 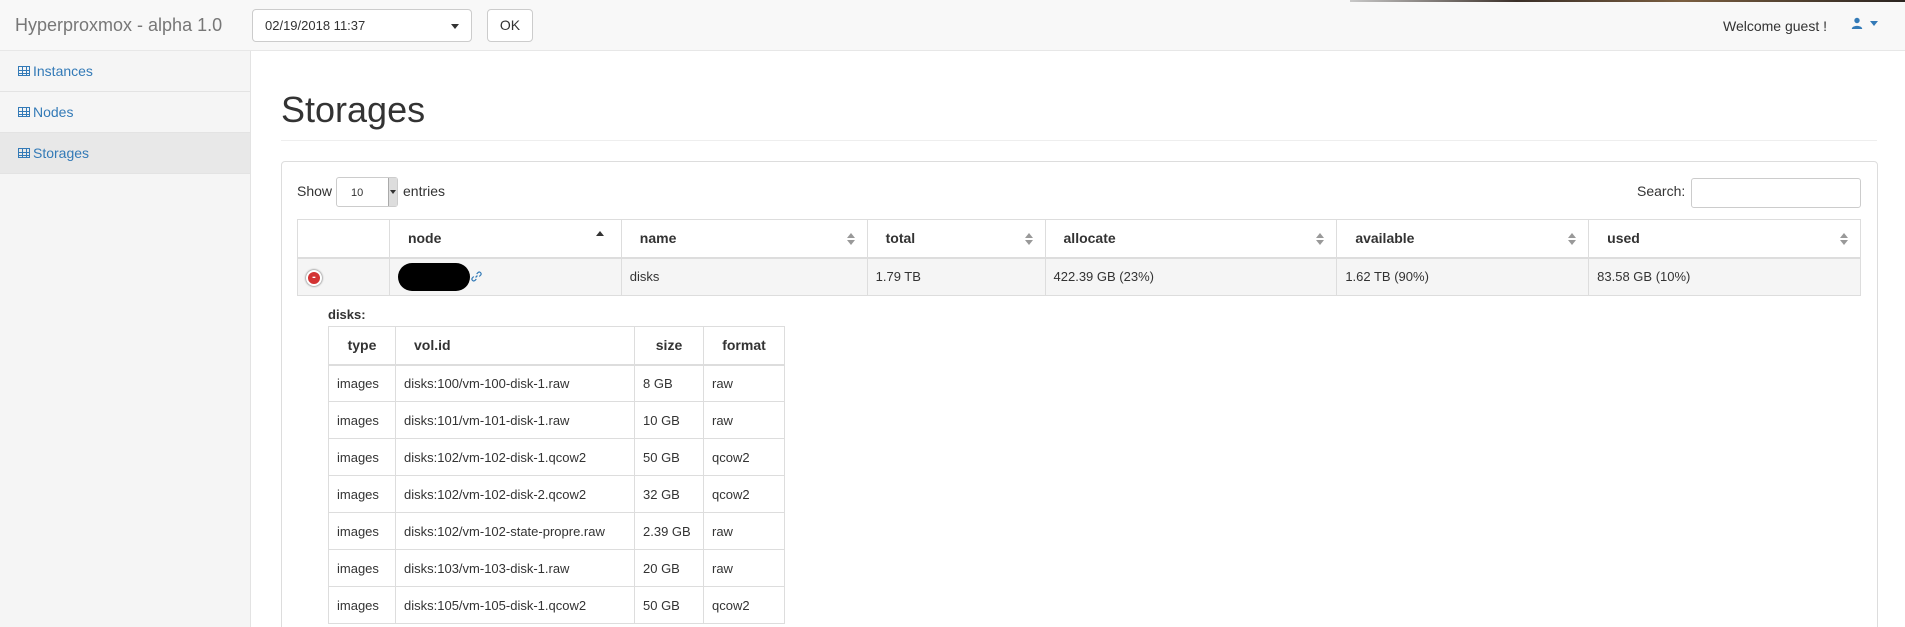 What do you see at coordinates (343, 239) in the screenshot?
I see `expand-column-header` at bounding box center [343, 239].